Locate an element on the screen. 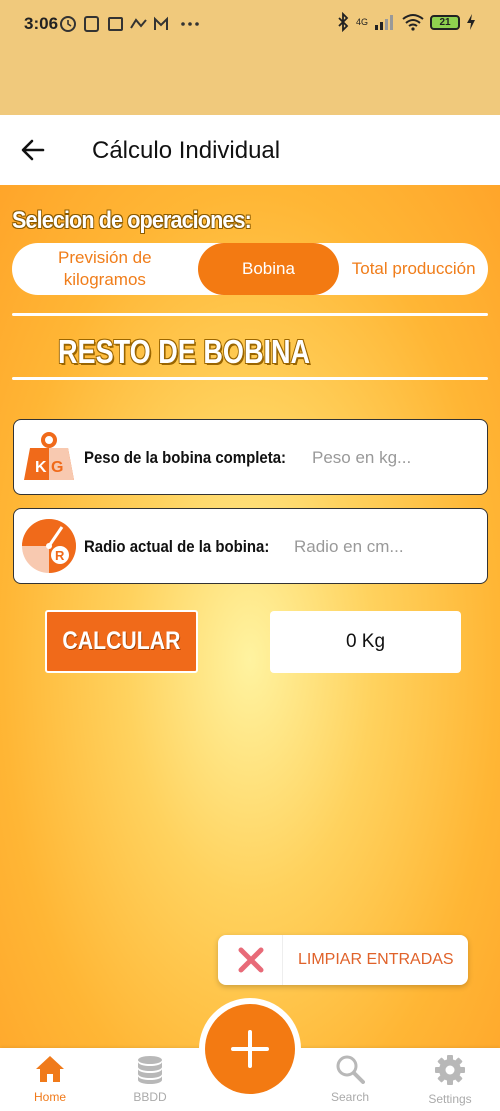  nav-bbdd-label: BBDD is located at coordinates (150, 1097).